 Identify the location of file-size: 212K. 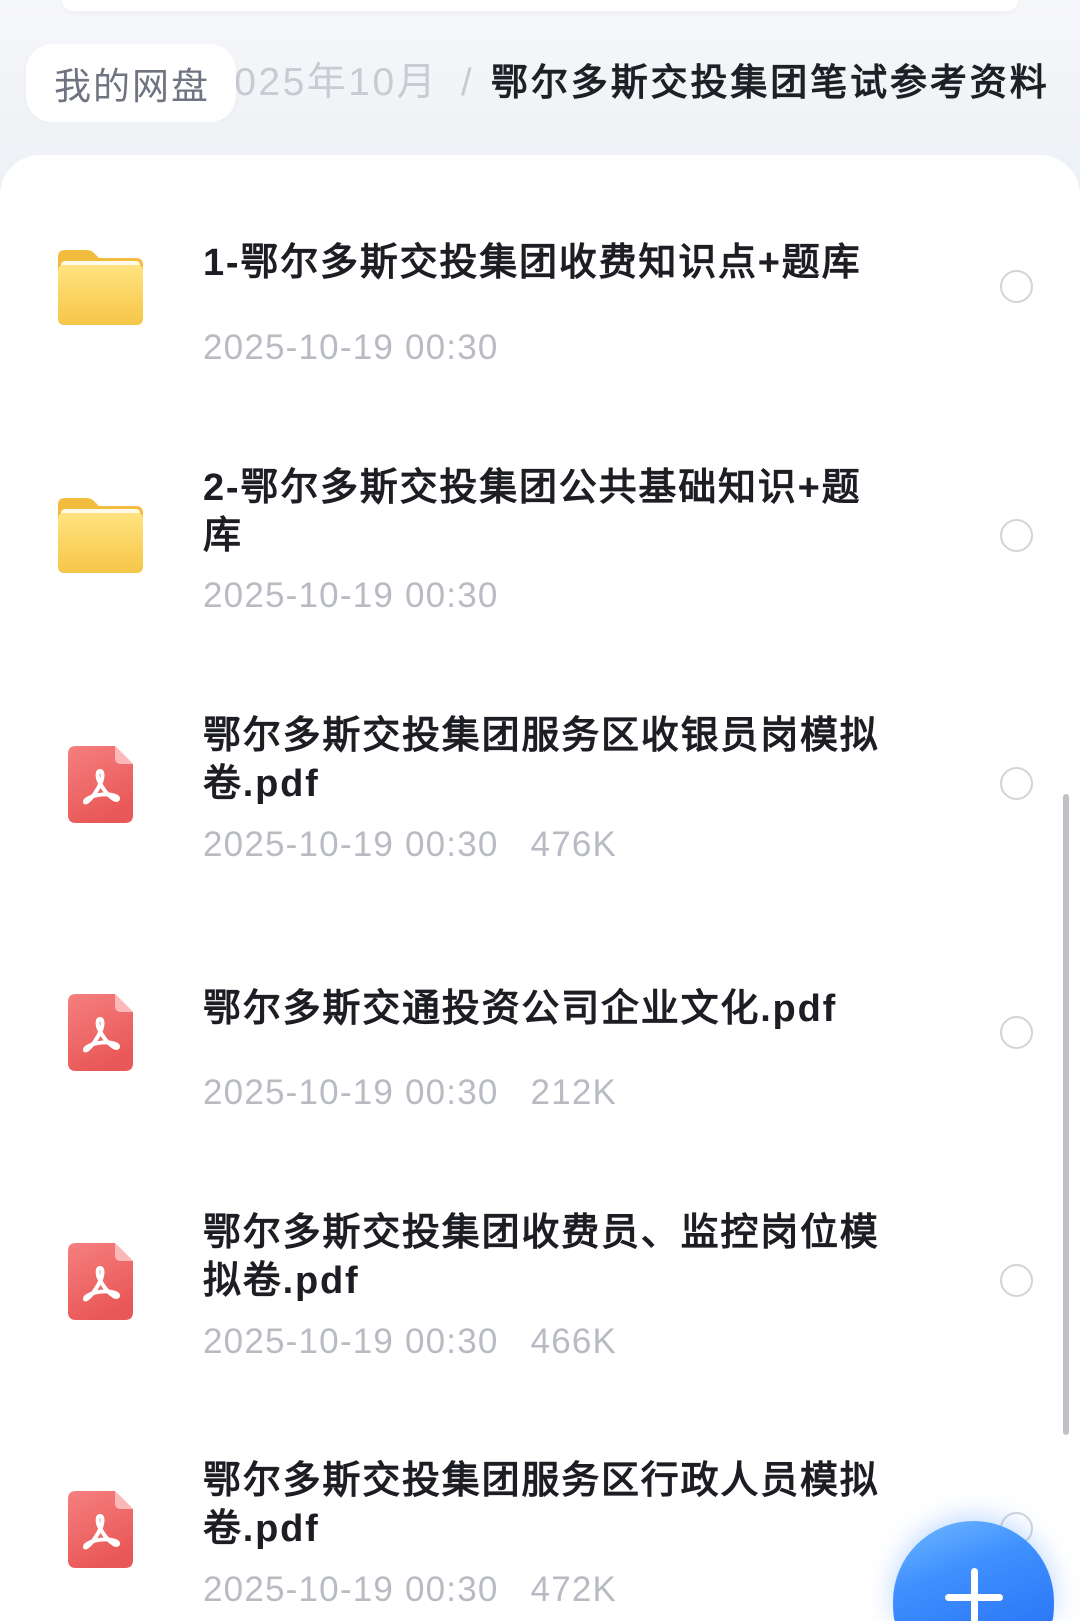
(574, 1093).